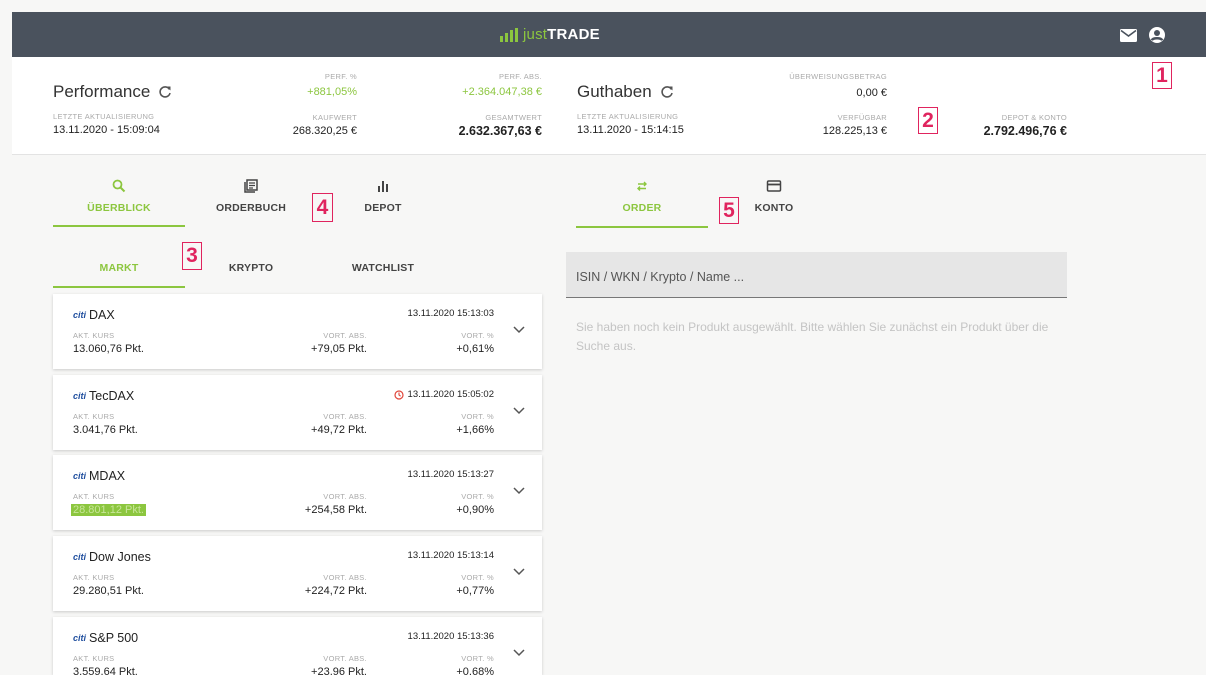 The height and width of the screenshot is (675, 1206). I want to click on search-icon, so click(119, 186).